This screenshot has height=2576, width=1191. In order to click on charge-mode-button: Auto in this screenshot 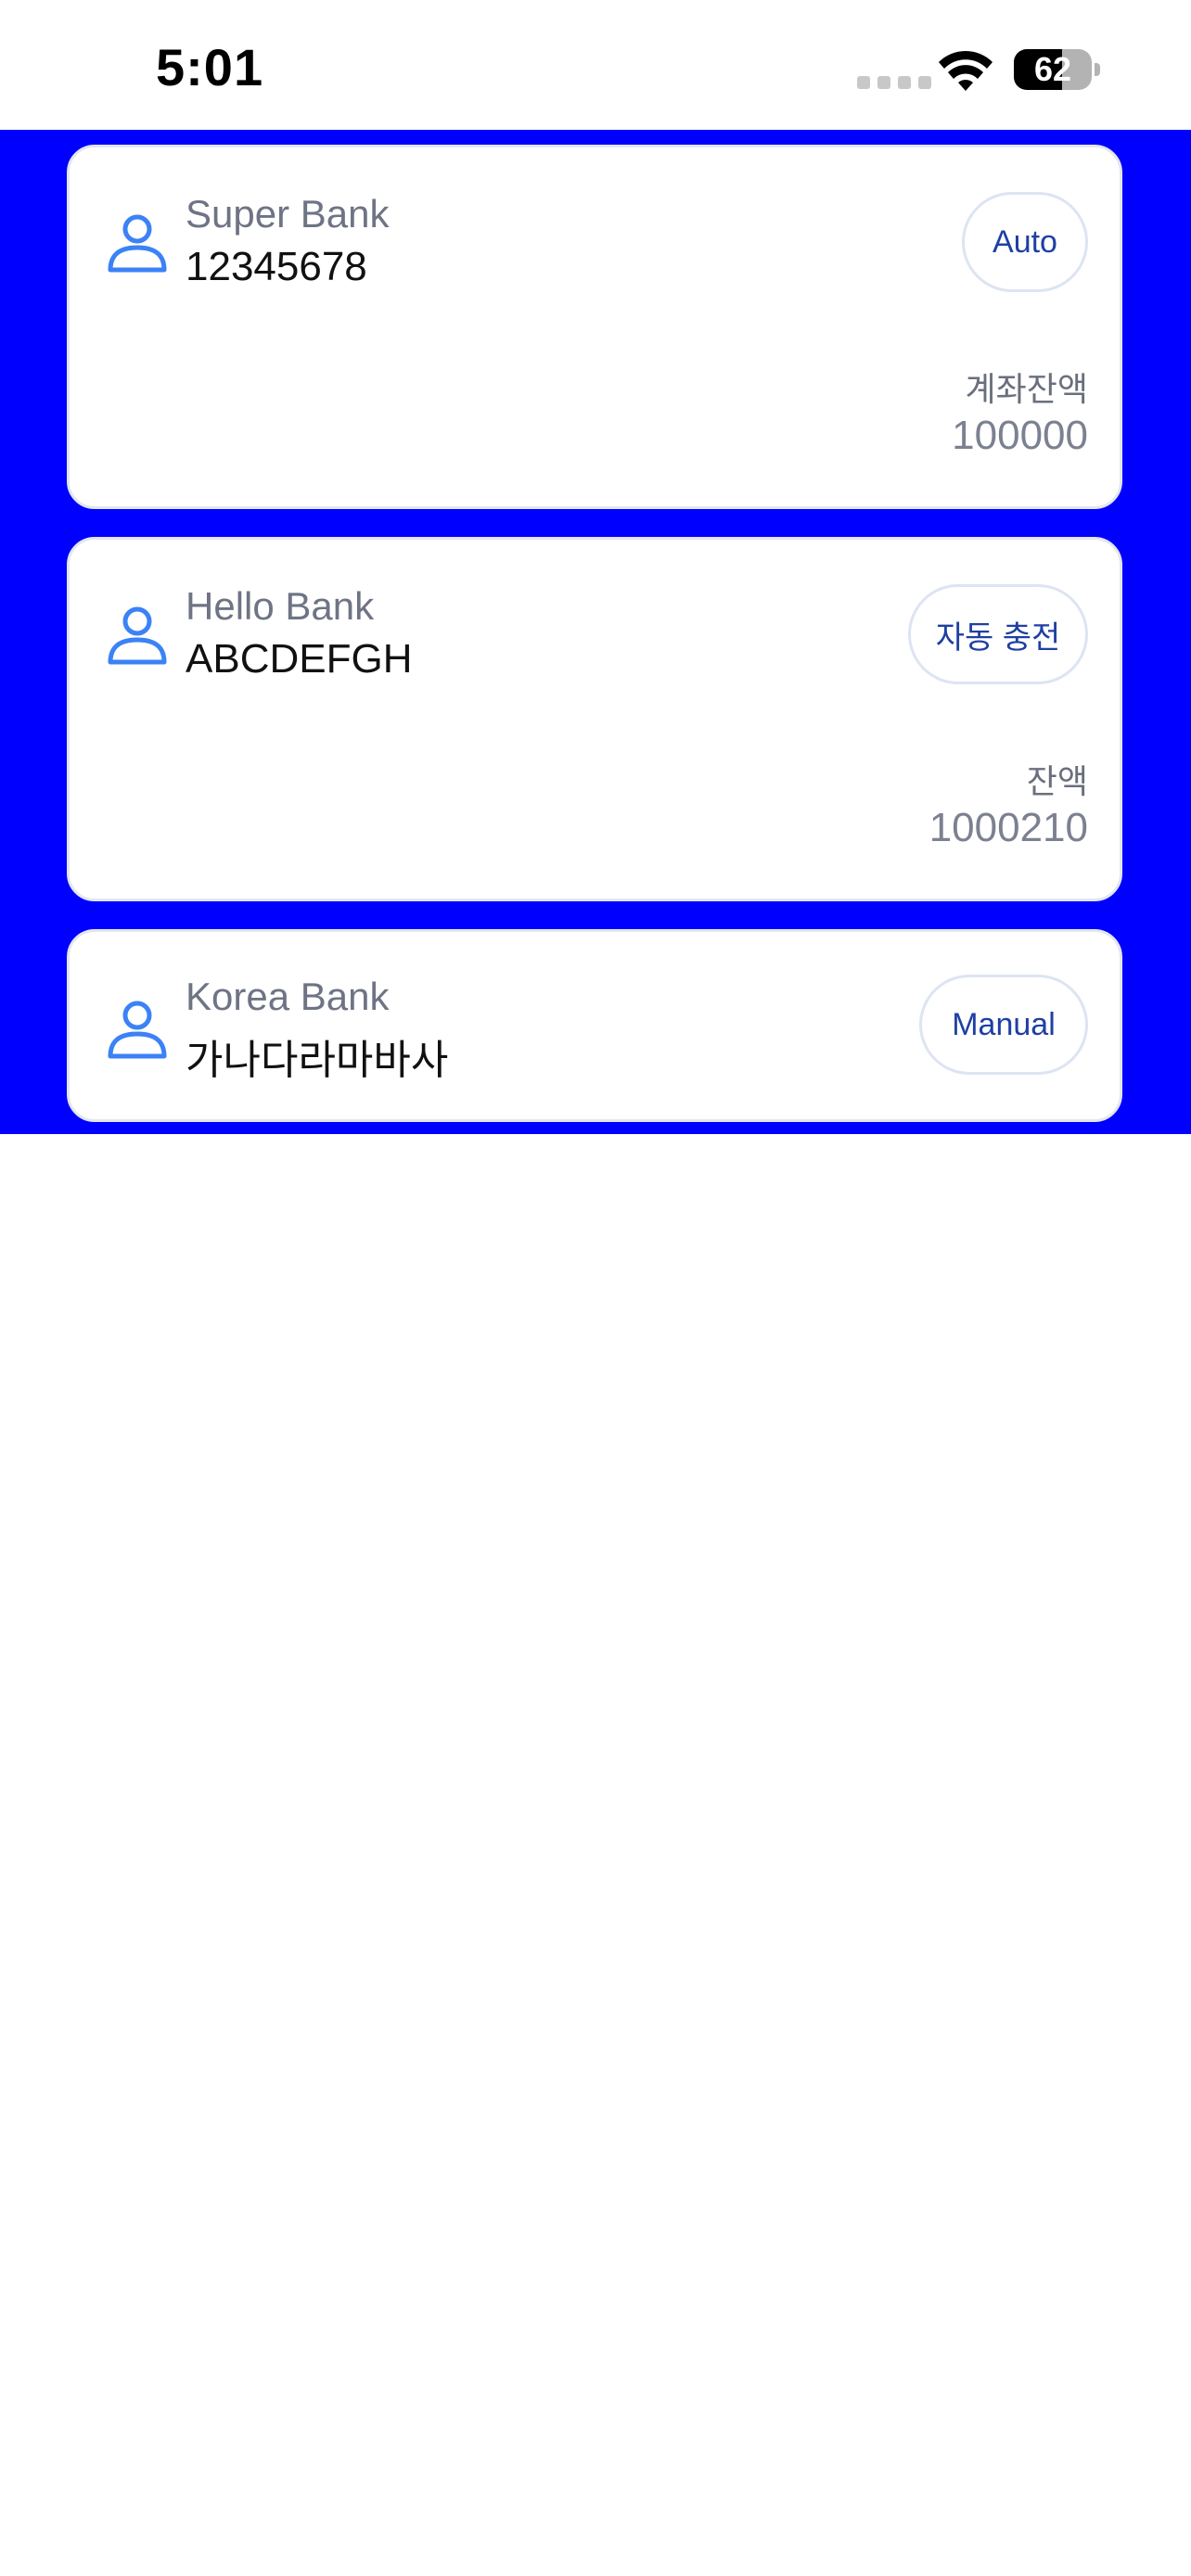, I will do `click(1025, 242)`.